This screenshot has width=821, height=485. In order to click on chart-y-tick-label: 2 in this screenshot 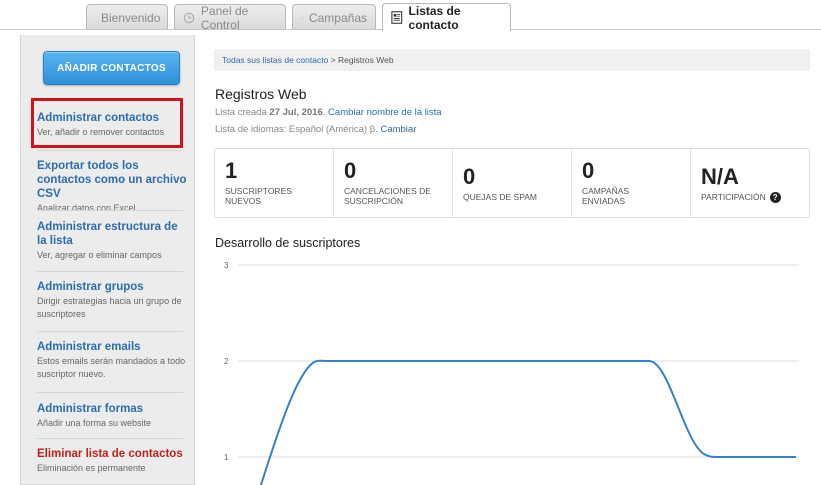, I will do `click(226, 361)`.